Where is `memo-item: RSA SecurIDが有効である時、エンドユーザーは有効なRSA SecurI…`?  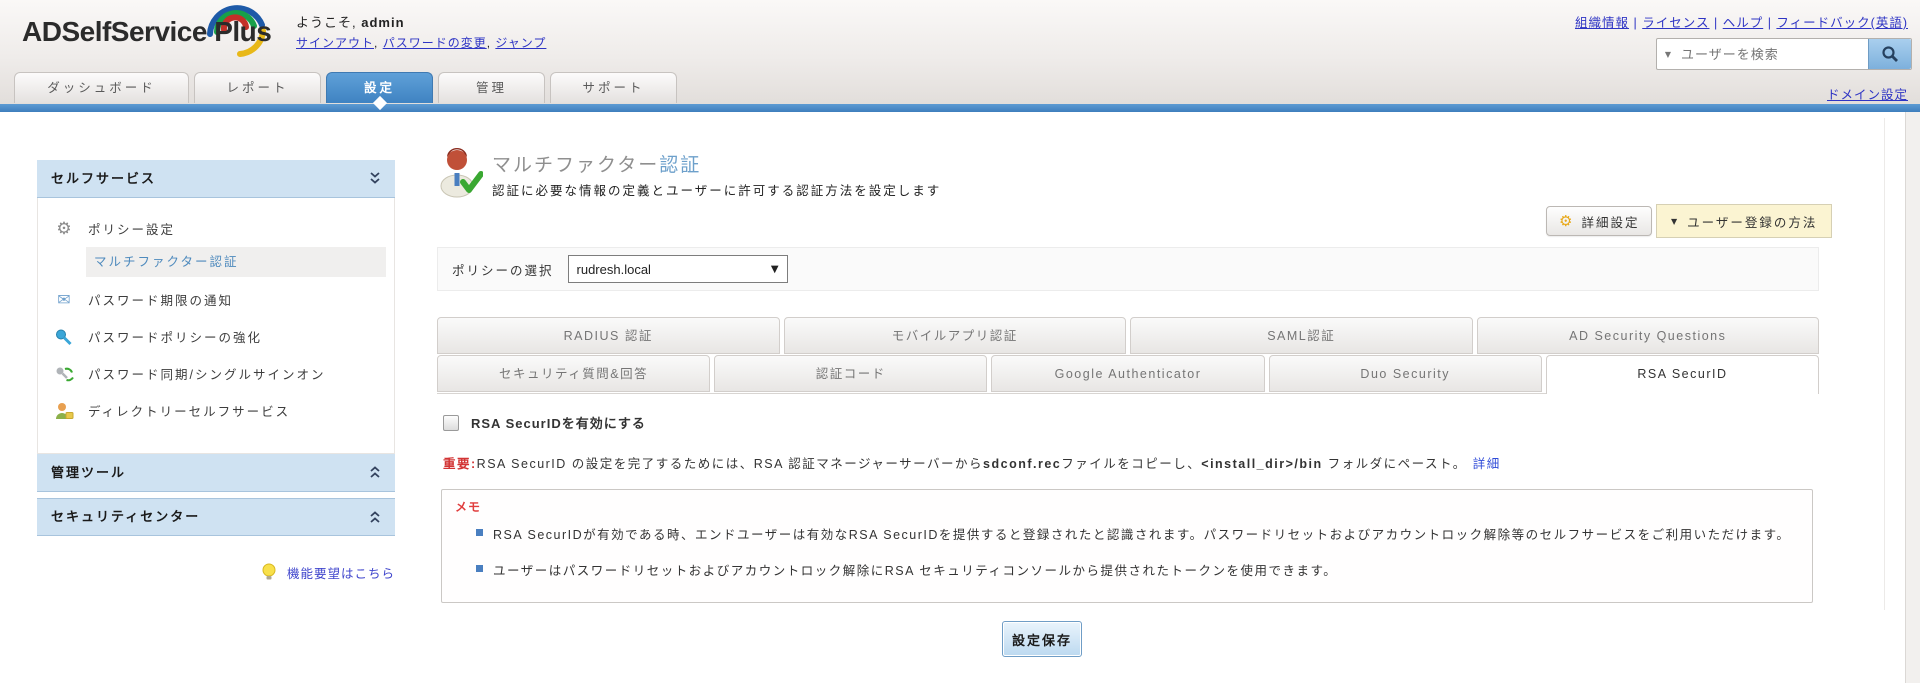
memo-item: RSA SecurIDが有効である時、エンドユーザーは有効なRSA SecurI… is located at coordinates (1133, 533).